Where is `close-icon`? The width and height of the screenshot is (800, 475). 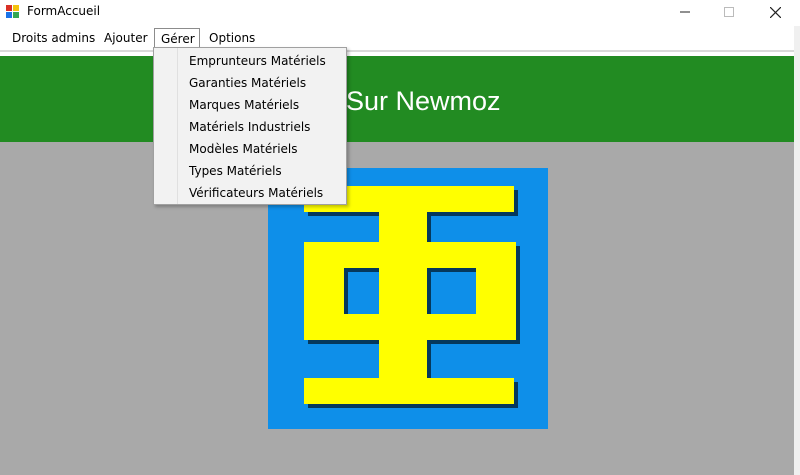
close-icon is located at coordinates (775, 12).